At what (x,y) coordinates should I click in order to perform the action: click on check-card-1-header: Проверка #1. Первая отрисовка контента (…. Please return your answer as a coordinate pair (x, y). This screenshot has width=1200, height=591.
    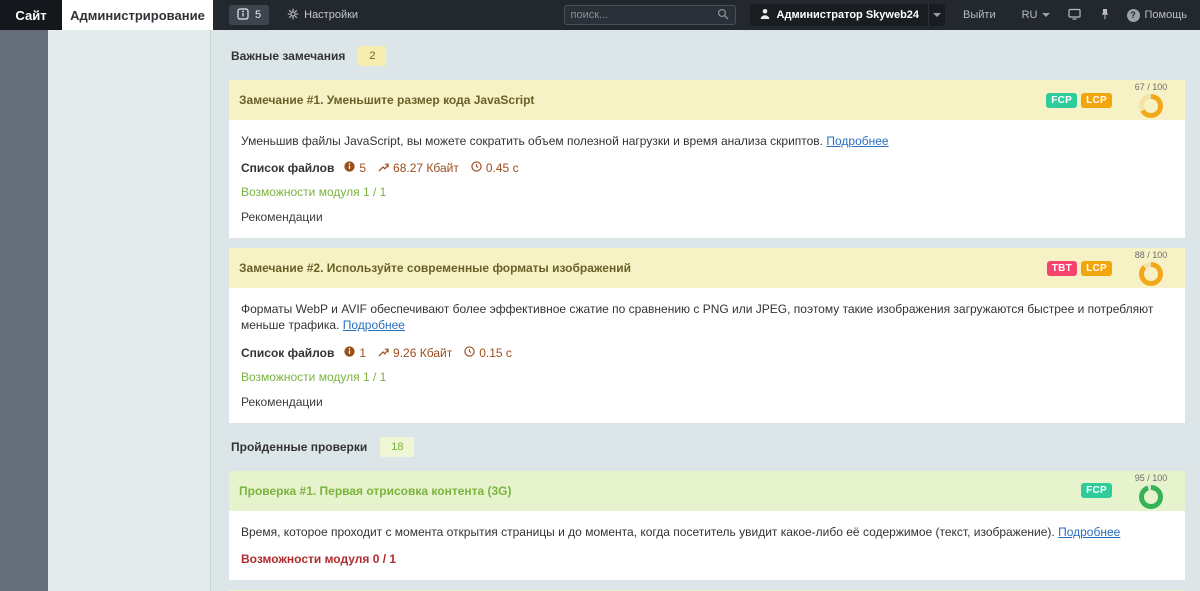
    Looking at the image, I should click on (707, 490).